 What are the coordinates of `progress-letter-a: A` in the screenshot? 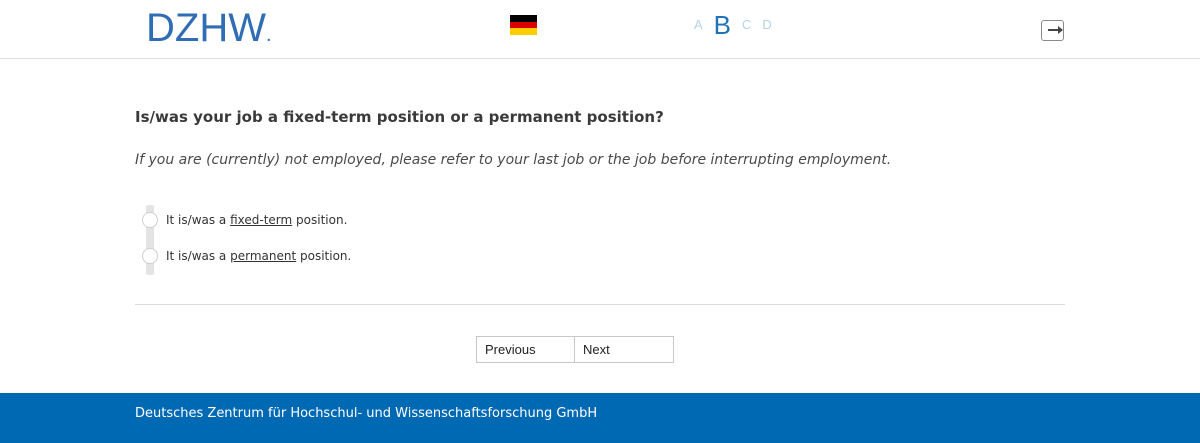 It's located at (698, 24).